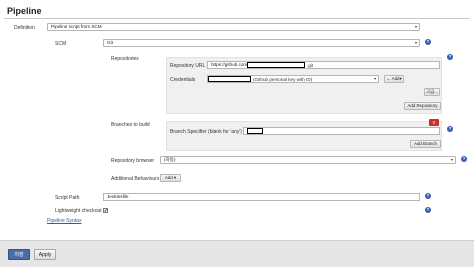 Image resolution: width=474 pixels, height=267 pixels. I want to click on definition-select: Pipeline script from SCM ▾, so click(233, 27).